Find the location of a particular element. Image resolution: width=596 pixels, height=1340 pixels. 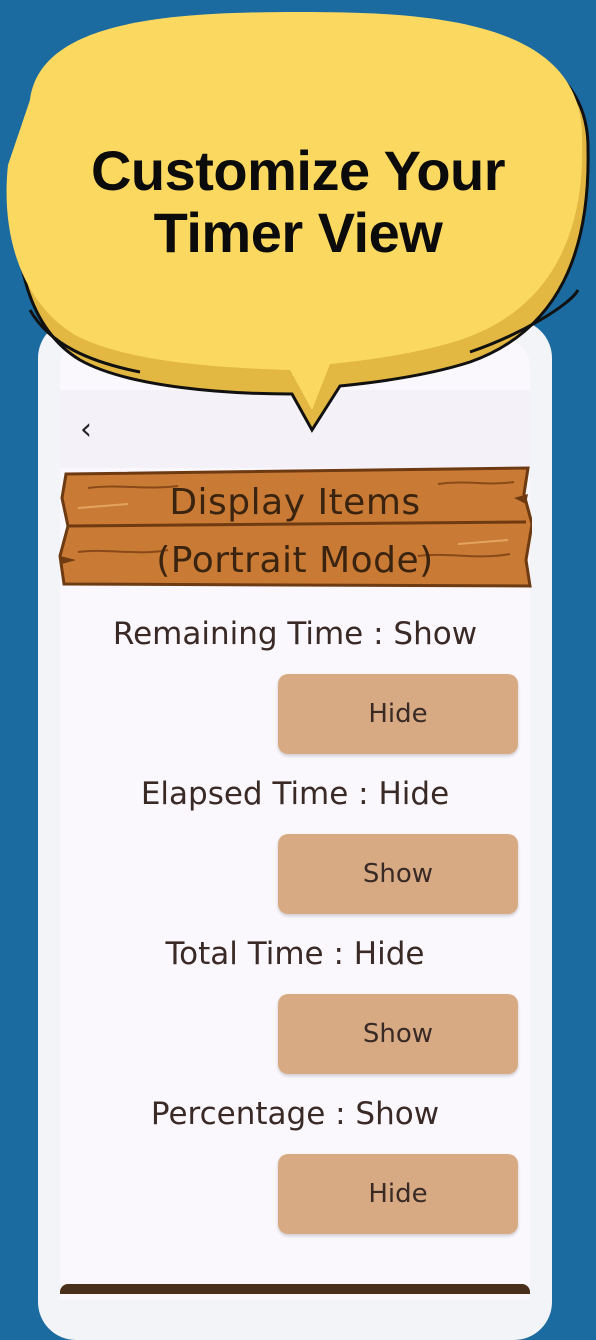

total-time-toggle-label: Show is located at coordinates (398, 1034).